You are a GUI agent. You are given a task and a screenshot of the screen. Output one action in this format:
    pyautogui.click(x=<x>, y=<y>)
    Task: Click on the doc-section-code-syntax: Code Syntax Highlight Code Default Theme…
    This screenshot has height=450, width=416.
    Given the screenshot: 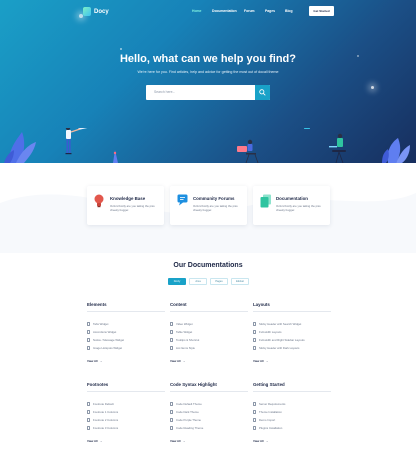 What is the action you would take?
    pyautogui.click(x=209, y=415)
    